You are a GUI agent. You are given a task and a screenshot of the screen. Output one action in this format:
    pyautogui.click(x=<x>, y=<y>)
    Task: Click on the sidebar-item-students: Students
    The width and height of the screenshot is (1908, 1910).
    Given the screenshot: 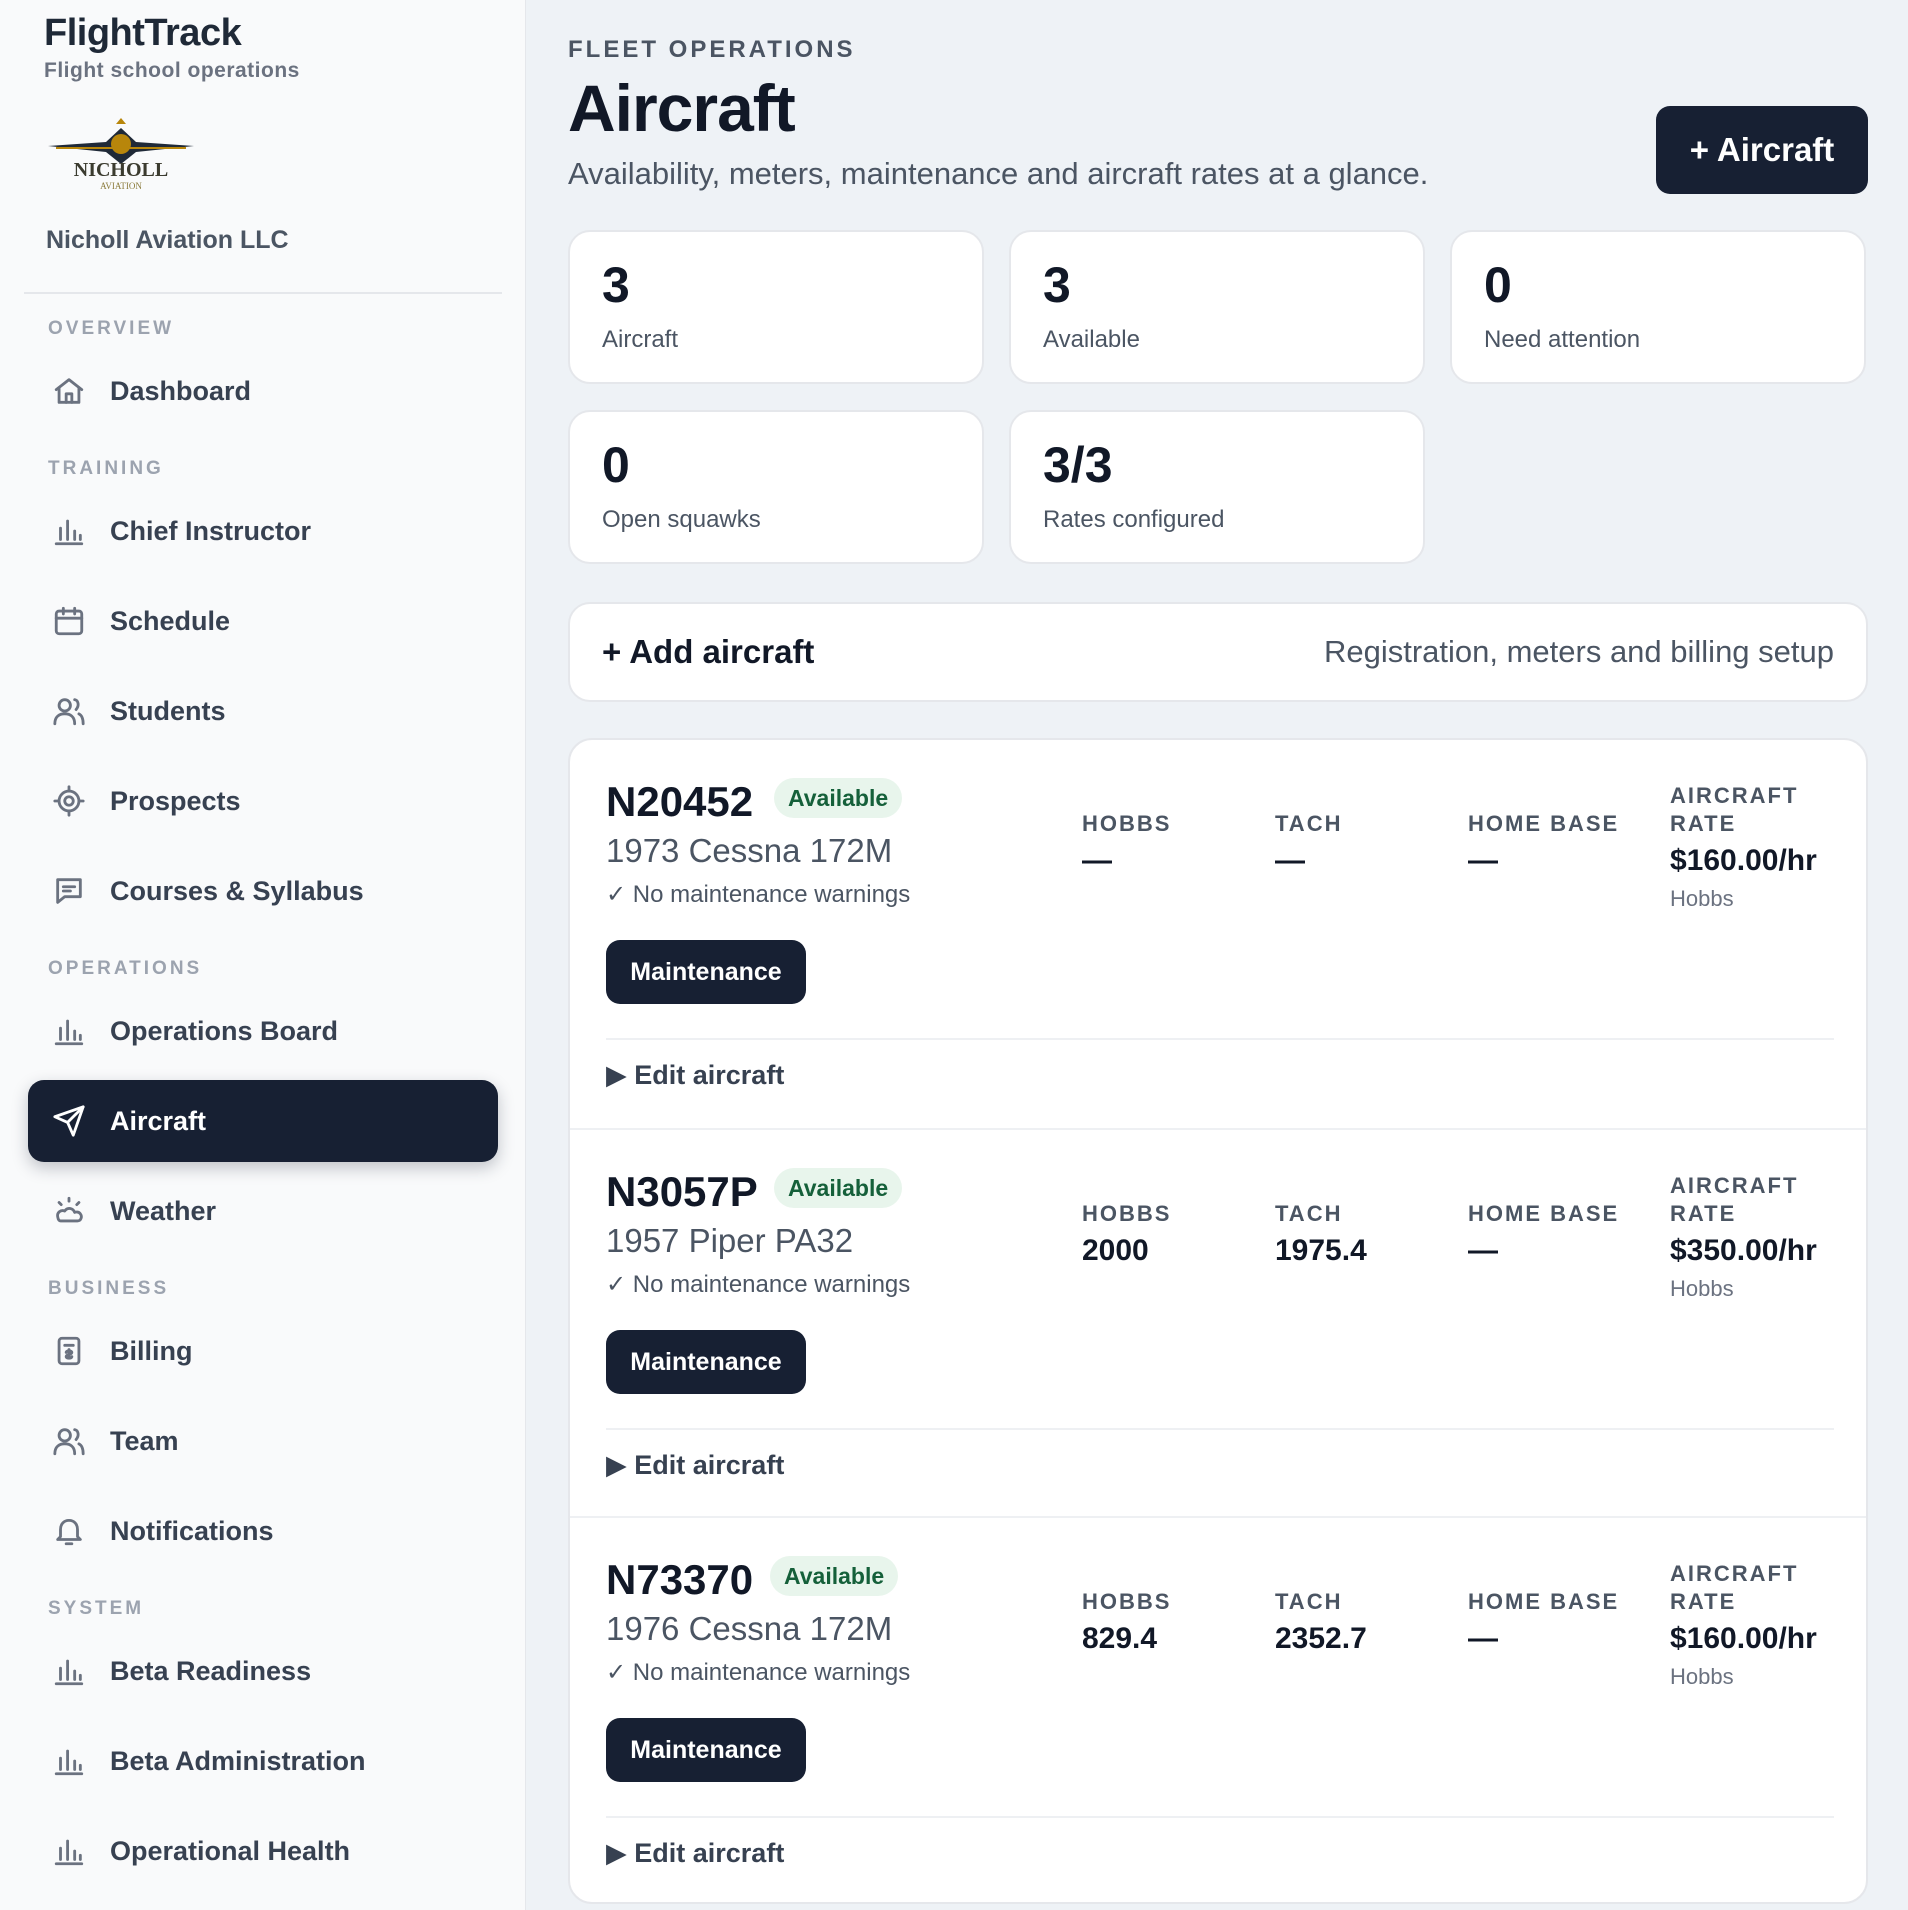 What is the action you would take?
    pyautogui.click(x=263, y=711)
    